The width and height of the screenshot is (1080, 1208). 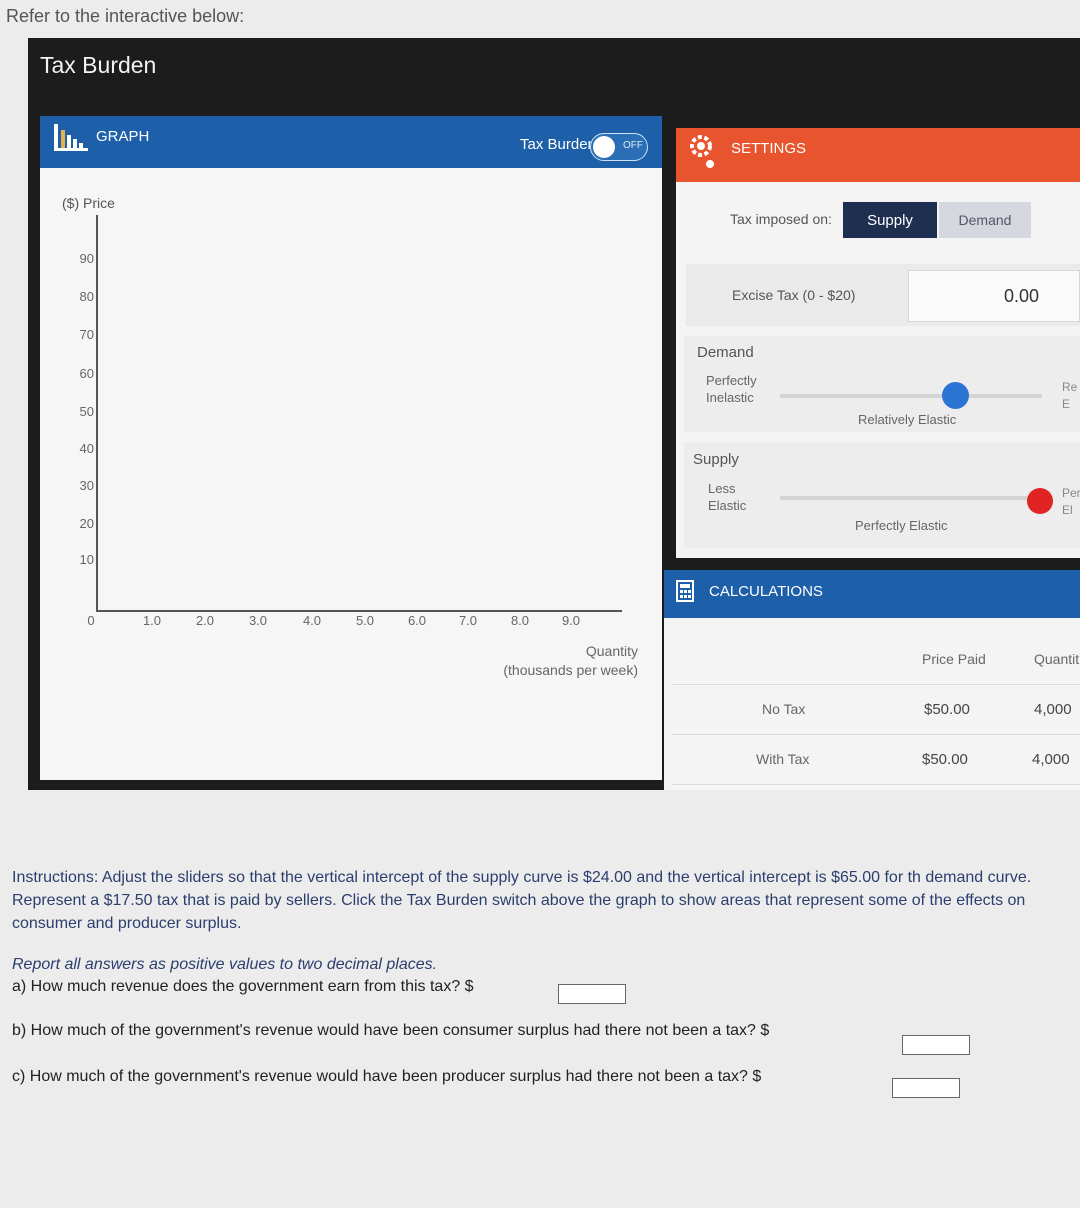 What do you see at coordinates (727, 505) in the screenshot?
I see `supply-left-line2: Elastic` at bounding box center [727, 505].